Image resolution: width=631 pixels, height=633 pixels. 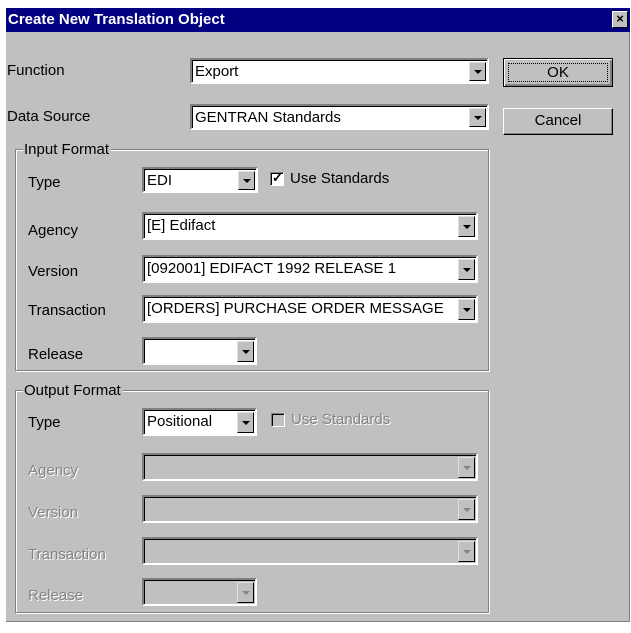 What do you see at coordinates (199, 592) in the screenshot?
I see `output-release-dropdown` at bounding box center [199, 592].